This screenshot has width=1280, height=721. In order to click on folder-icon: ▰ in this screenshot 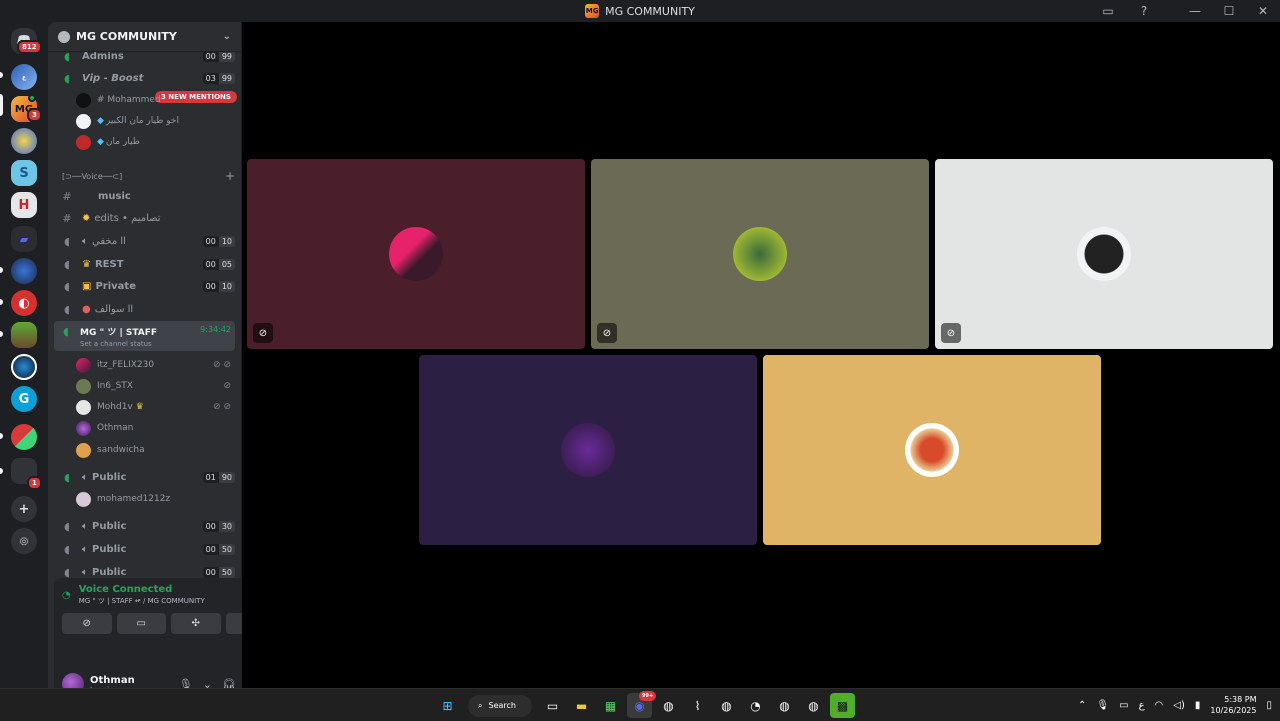, I will do `click(24, 239)`.